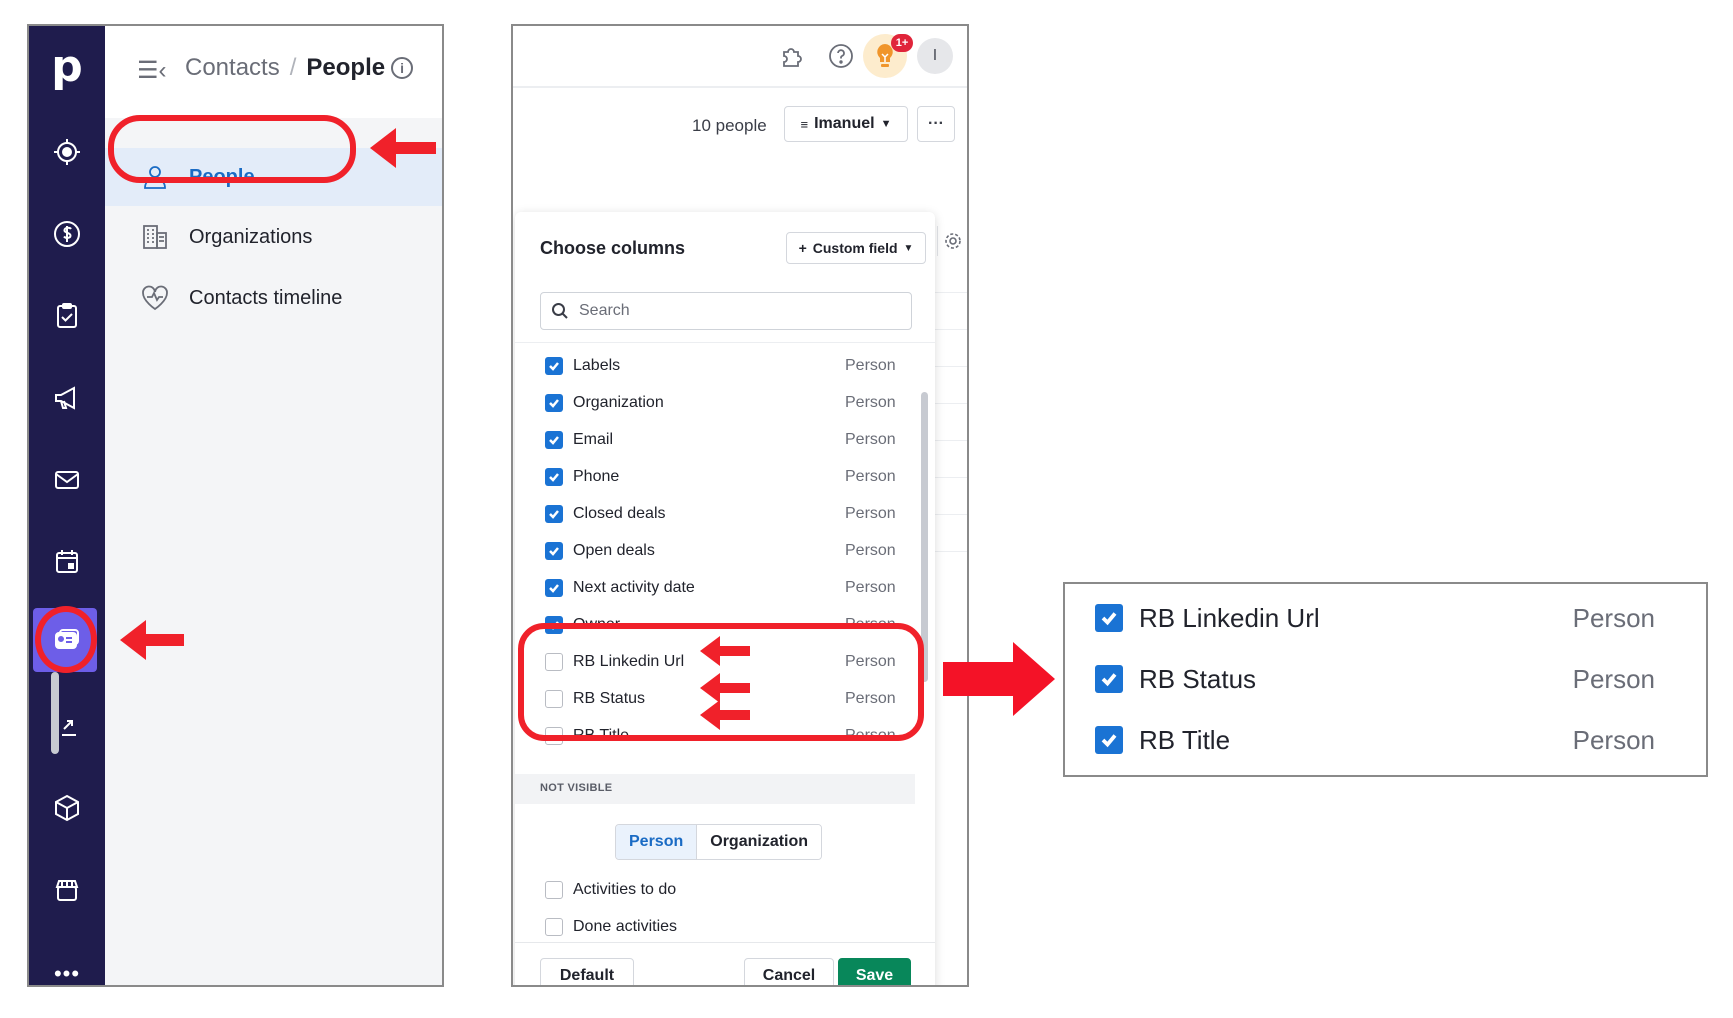 This screenshot has height=1018, width=1733. Describe the element at coordinates (740, 57) in the screenshot. I see `top-bar: 1+ I` at that location.